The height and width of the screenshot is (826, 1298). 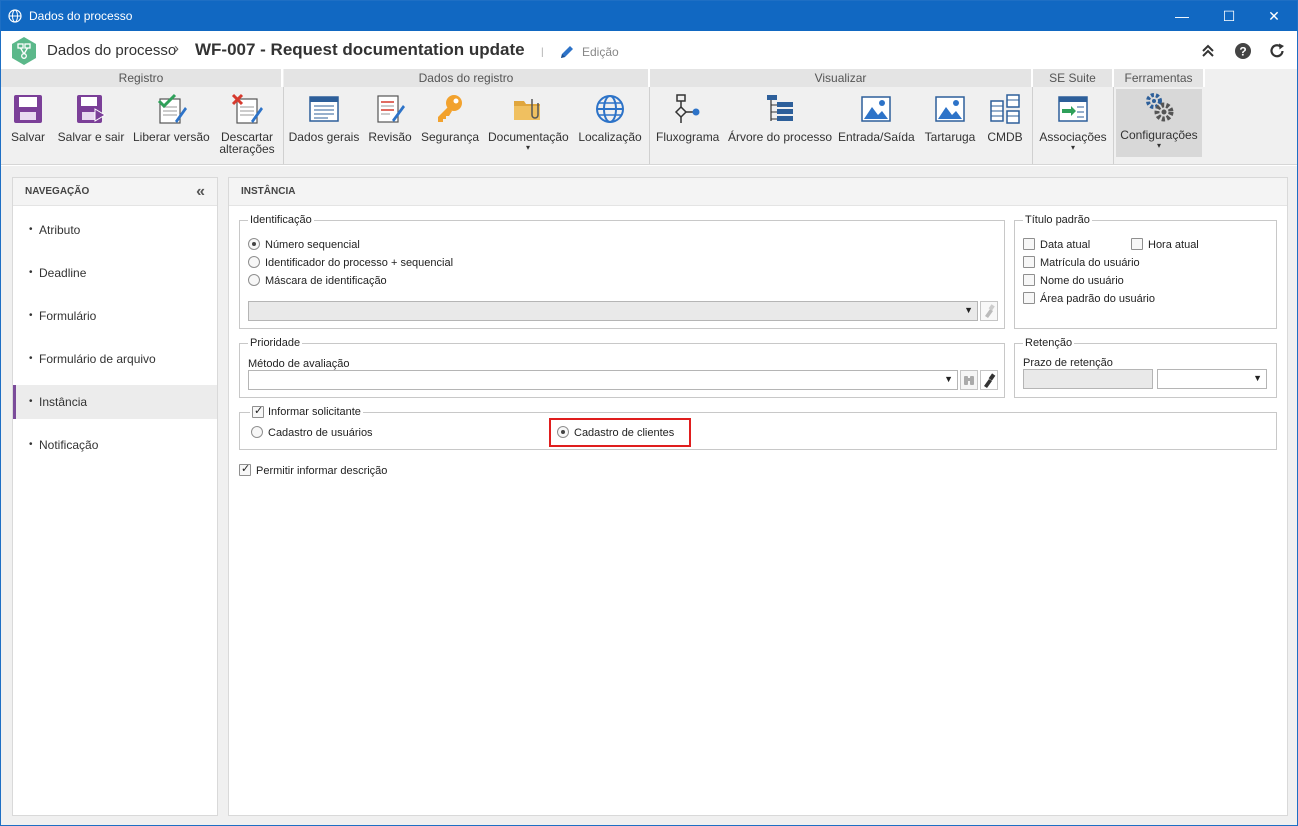 What do you see at coordinates (1274, 16) in the screenshot?
I see `close-button: ✕` at bounding box center [1274, 16].